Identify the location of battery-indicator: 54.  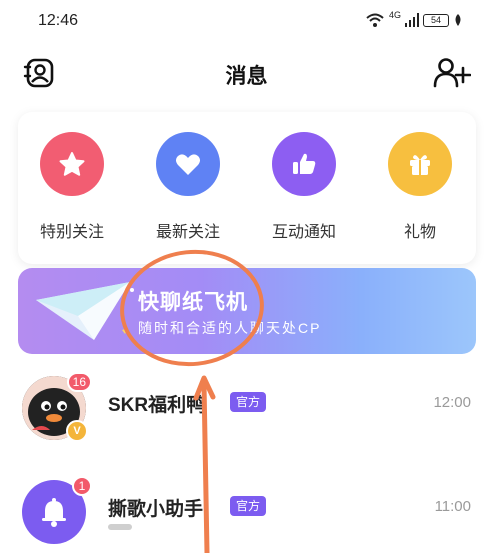
(436, 20).